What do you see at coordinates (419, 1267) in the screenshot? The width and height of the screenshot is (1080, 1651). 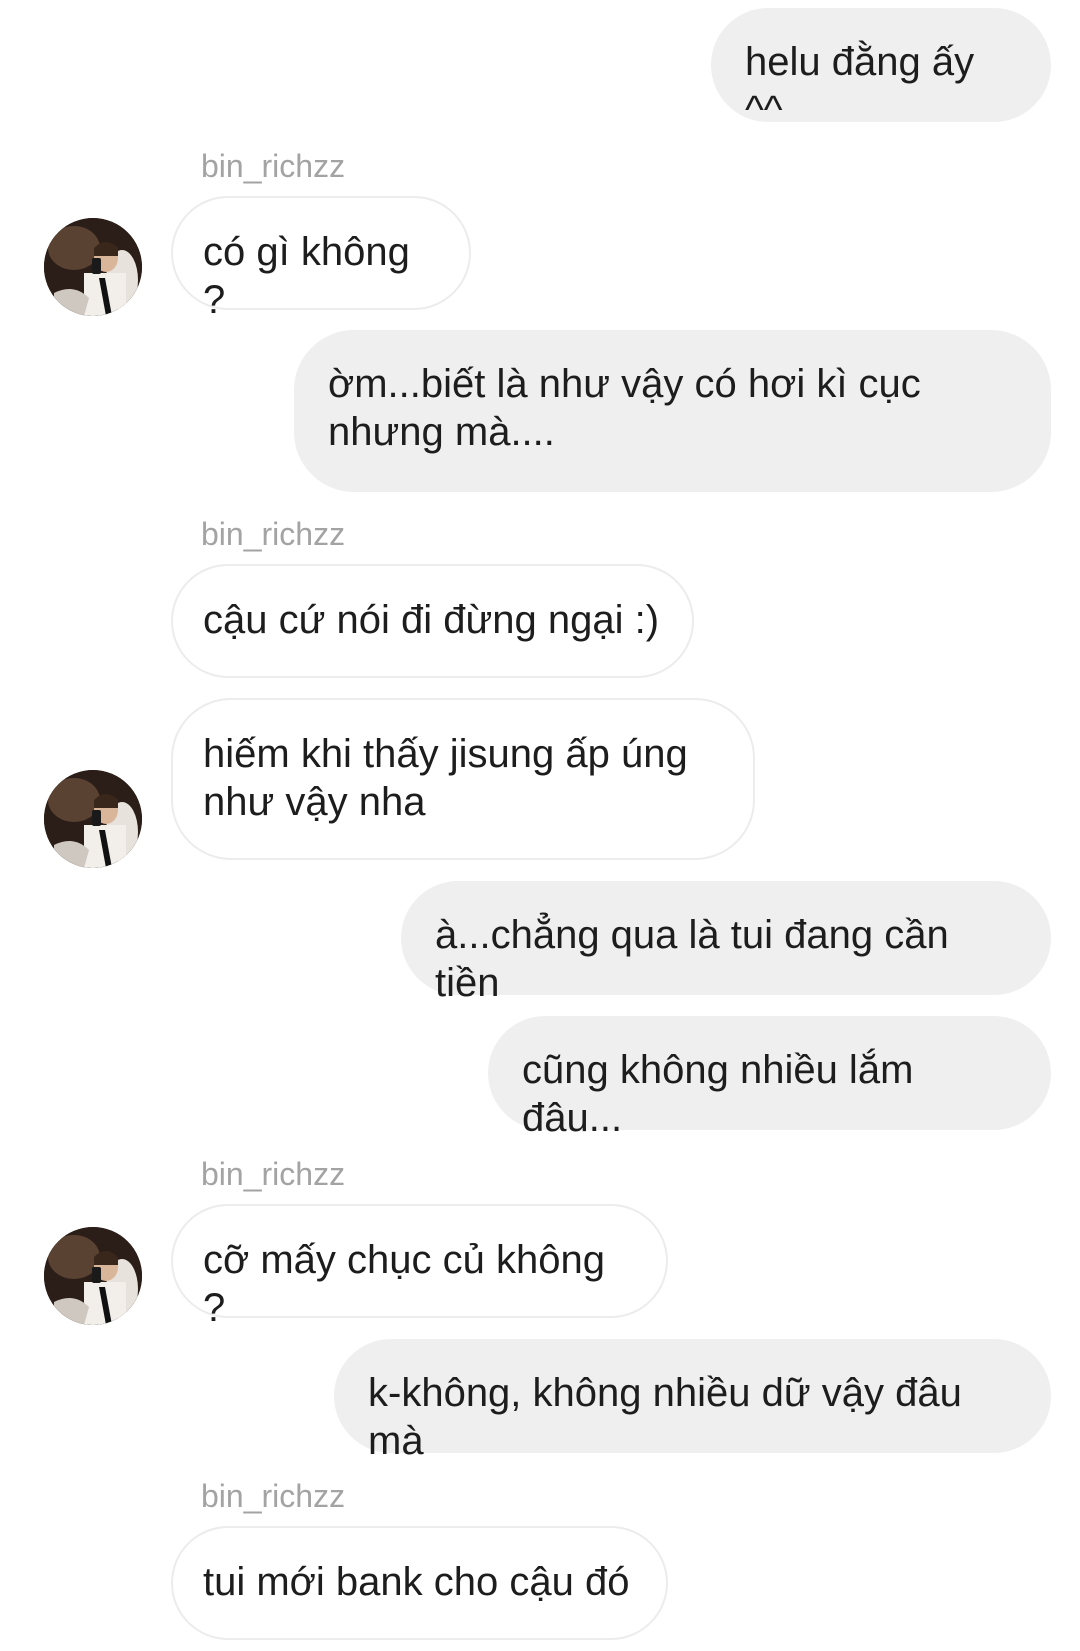 I see `message-bubble-incoming: cỡ mấy chục củ không ?` at bounding box center [419, 1267].